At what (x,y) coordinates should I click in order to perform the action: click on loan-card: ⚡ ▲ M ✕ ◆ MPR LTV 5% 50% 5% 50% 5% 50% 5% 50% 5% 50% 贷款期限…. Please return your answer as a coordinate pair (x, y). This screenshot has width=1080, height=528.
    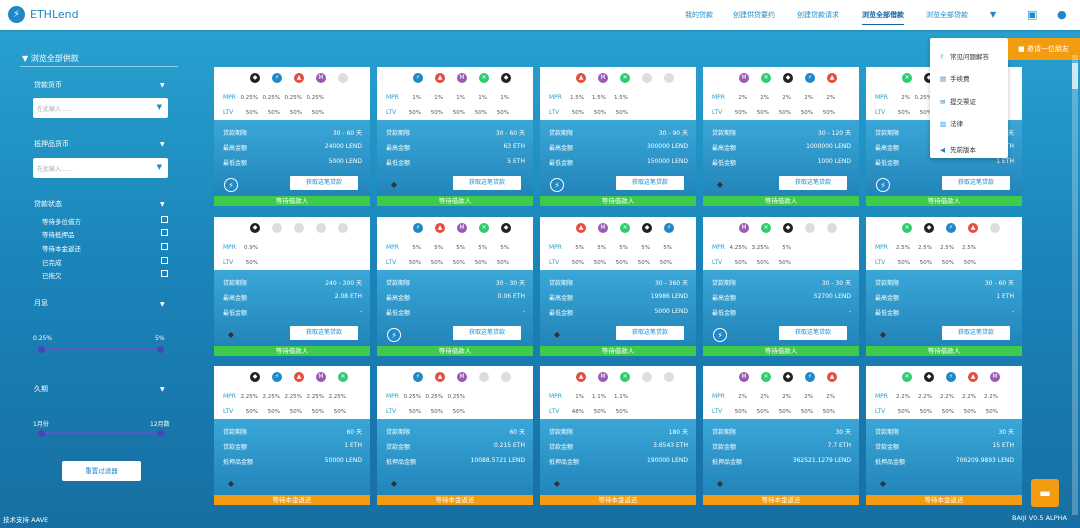
    Looking at the image, I should click on (455, 286).